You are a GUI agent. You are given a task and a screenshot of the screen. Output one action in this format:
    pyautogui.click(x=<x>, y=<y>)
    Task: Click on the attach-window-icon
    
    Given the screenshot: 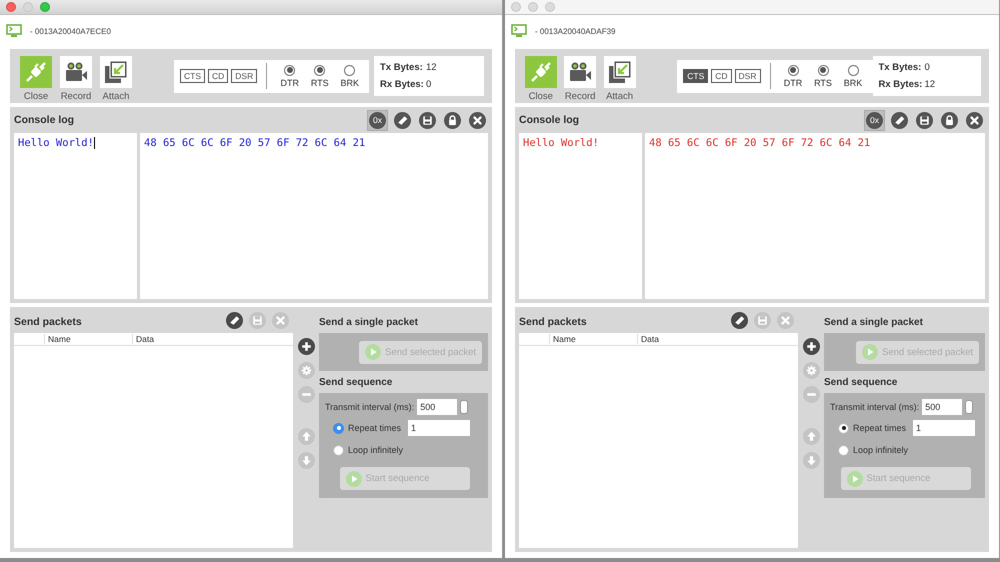 What is the action you would take?
    pyautogui.click(x=619, y=72)
    